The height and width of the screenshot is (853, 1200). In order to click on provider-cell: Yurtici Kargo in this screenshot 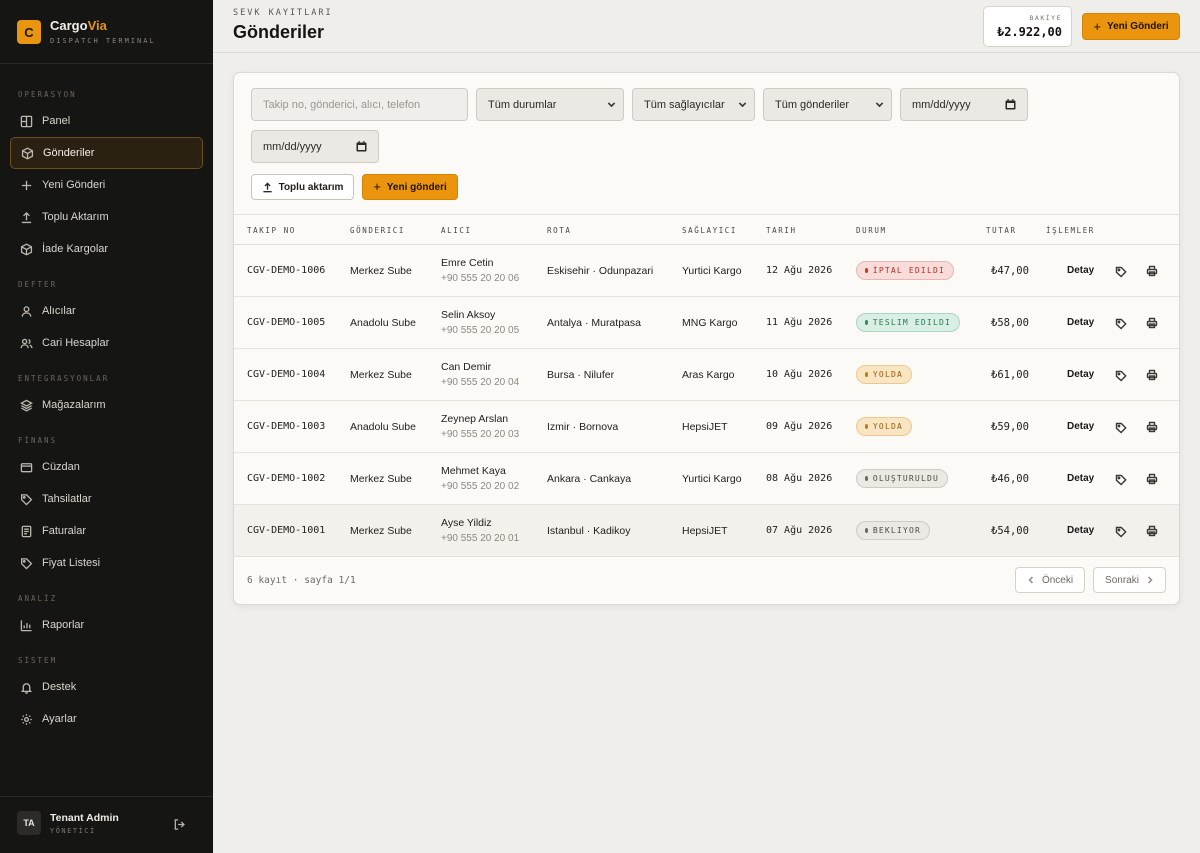, I will do `click(712, 479)`.